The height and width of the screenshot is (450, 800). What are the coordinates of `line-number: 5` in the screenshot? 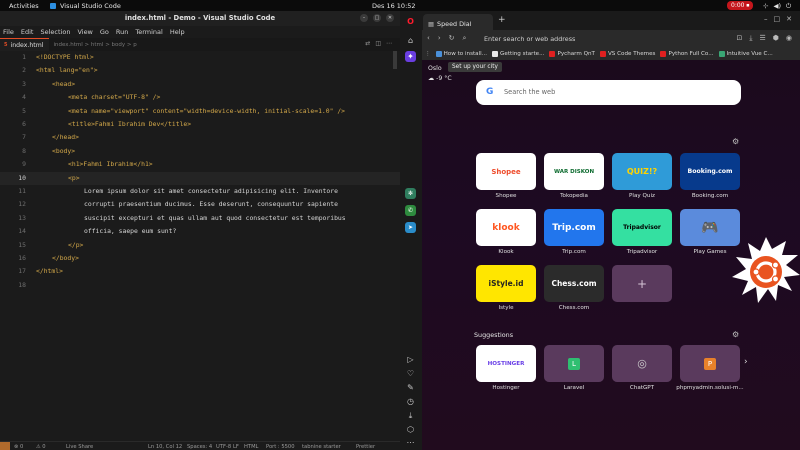 It's located at (24, 110).